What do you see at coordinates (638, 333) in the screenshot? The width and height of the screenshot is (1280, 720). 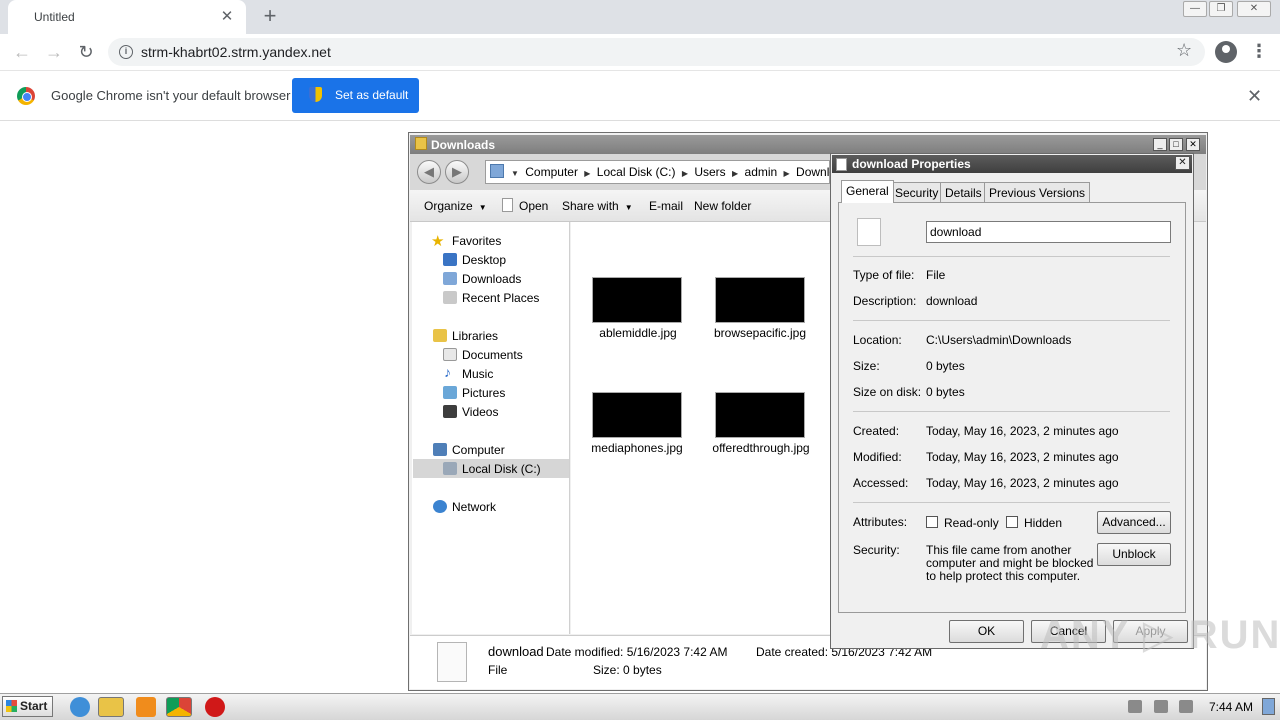 I see `file-name: ablemiddle.jpg` at bounding box center [638, 333].